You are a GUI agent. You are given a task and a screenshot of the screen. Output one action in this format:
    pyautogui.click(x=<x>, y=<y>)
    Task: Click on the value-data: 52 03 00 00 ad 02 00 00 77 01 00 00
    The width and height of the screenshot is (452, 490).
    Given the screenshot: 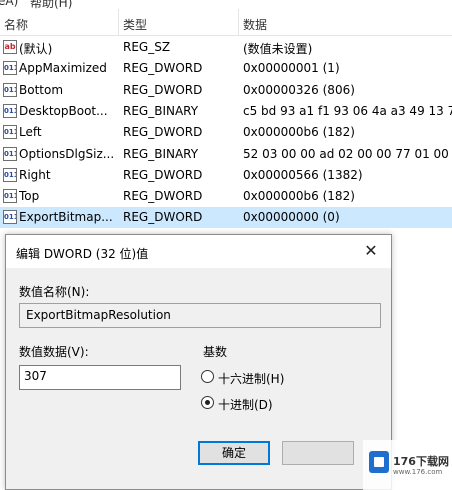 What is the action you would take?
    pyautogui.click(x=347, y=153)
    